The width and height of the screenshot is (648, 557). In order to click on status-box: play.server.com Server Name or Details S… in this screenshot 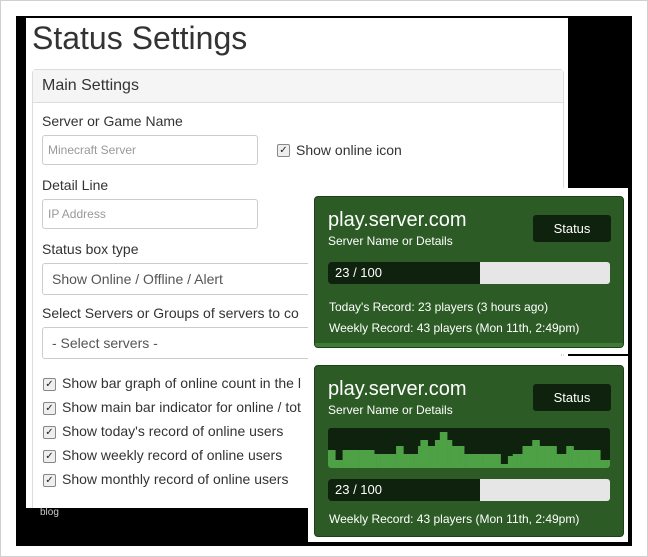, I will do `click(469, 451)`.